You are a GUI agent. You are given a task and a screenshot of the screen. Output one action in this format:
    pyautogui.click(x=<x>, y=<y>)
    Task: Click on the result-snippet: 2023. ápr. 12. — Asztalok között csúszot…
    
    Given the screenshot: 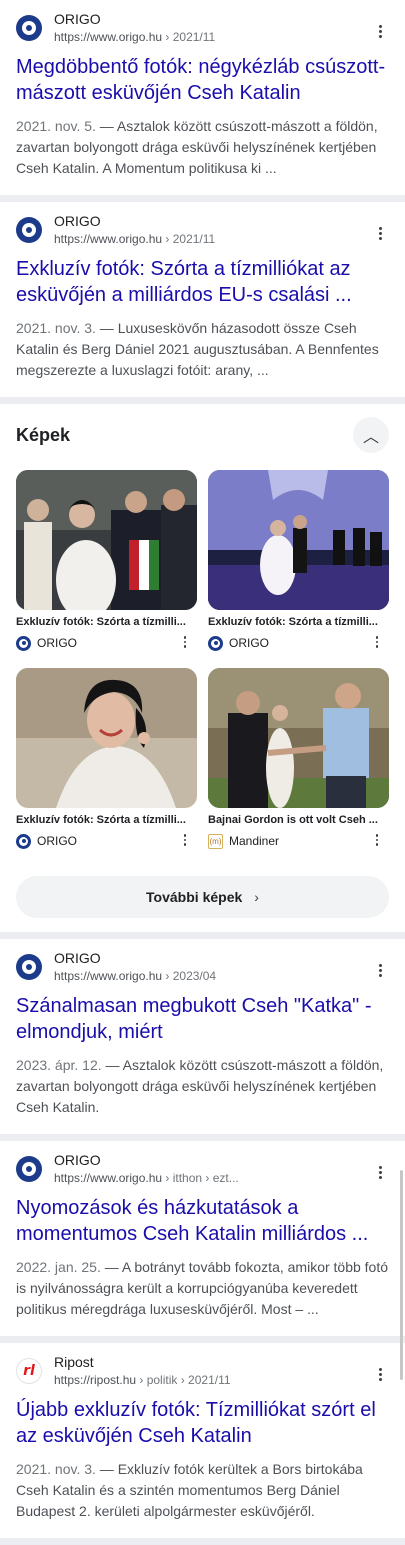 What is the action you would take?
    pyautogui.click(x=200, y=1086)
    